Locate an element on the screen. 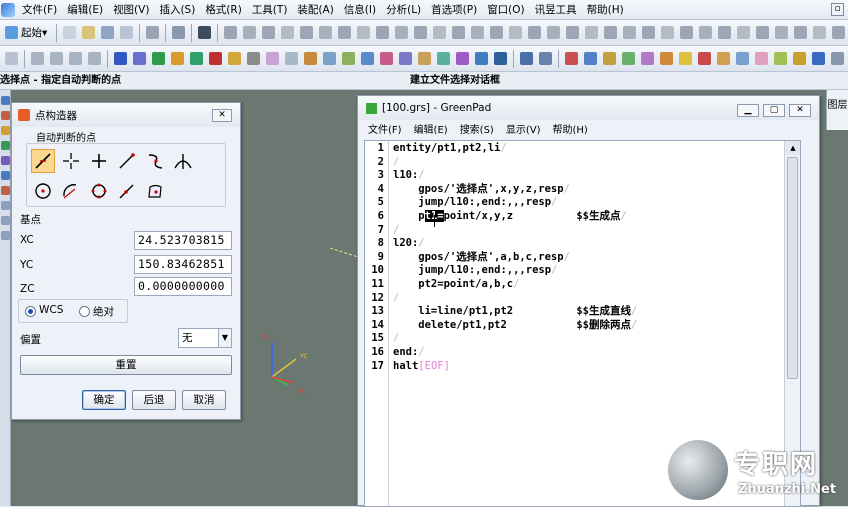  maximize-button: ▢ is located at coordinates (774, 110).